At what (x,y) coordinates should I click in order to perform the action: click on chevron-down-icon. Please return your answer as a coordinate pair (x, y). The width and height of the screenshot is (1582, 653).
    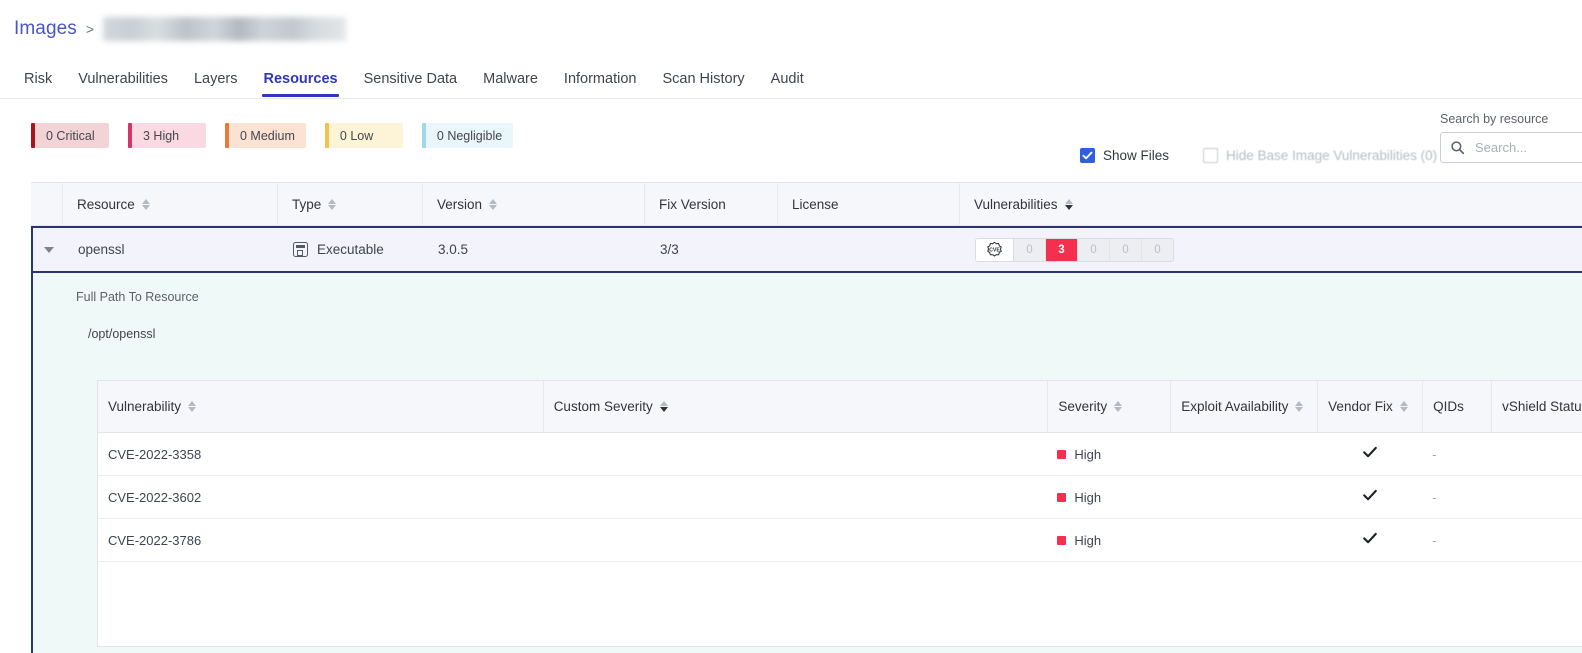
    Looking at the image, I should click on (48, 249).